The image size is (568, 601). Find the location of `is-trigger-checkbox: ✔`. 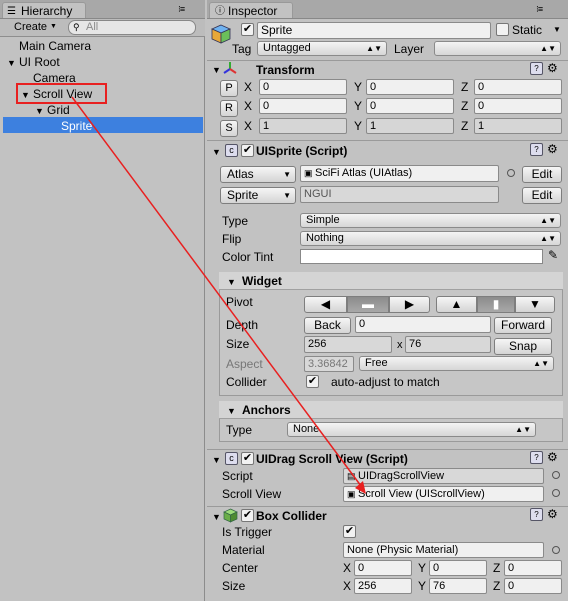

is-trigger-checkbox: ✔ is located at coordinates (349, 531).